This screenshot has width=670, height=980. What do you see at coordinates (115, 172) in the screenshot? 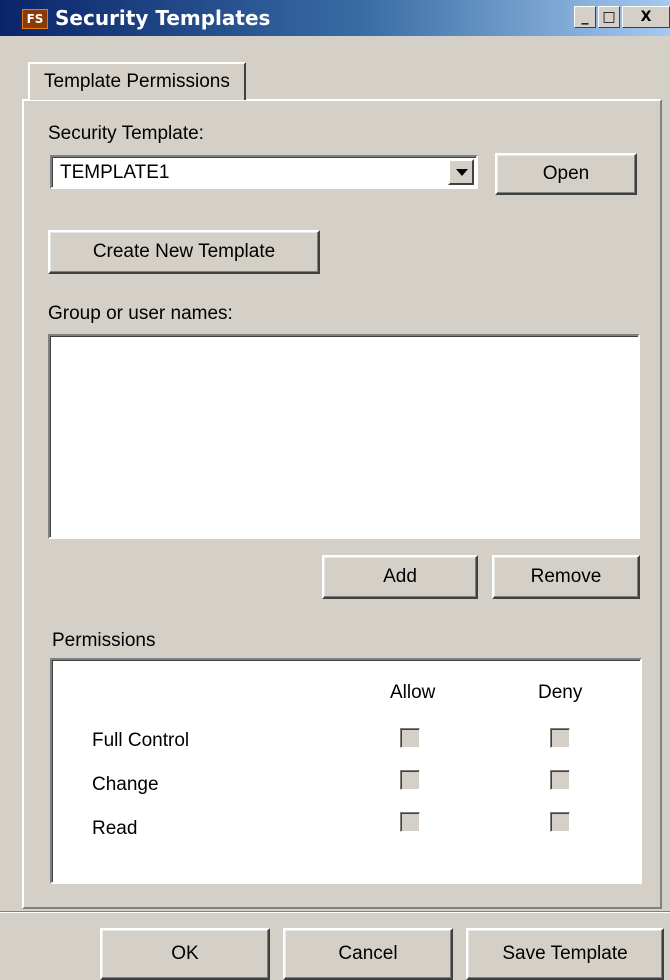
I see `security-template-value: TEMPLATE1` at bounding box center [115, 172].